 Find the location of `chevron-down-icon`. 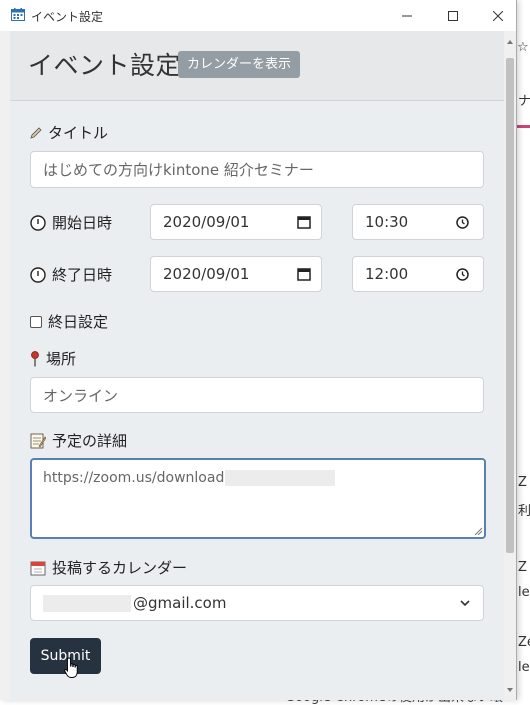

chevron-down-icon is located at coordinates (465, 603).